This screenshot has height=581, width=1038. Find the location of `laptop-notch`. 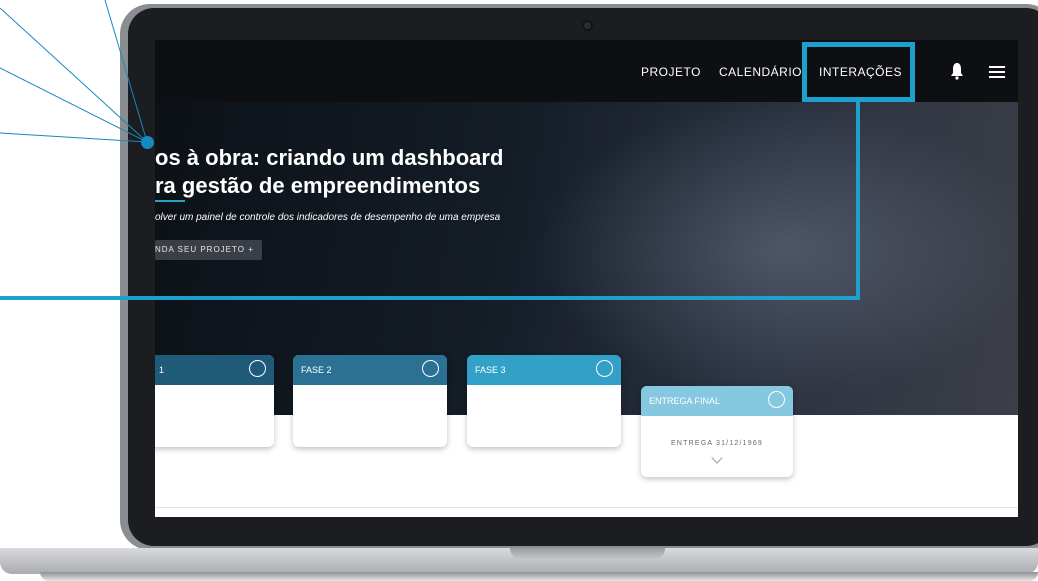

laptop-notch is located at coordinates (587, 554).